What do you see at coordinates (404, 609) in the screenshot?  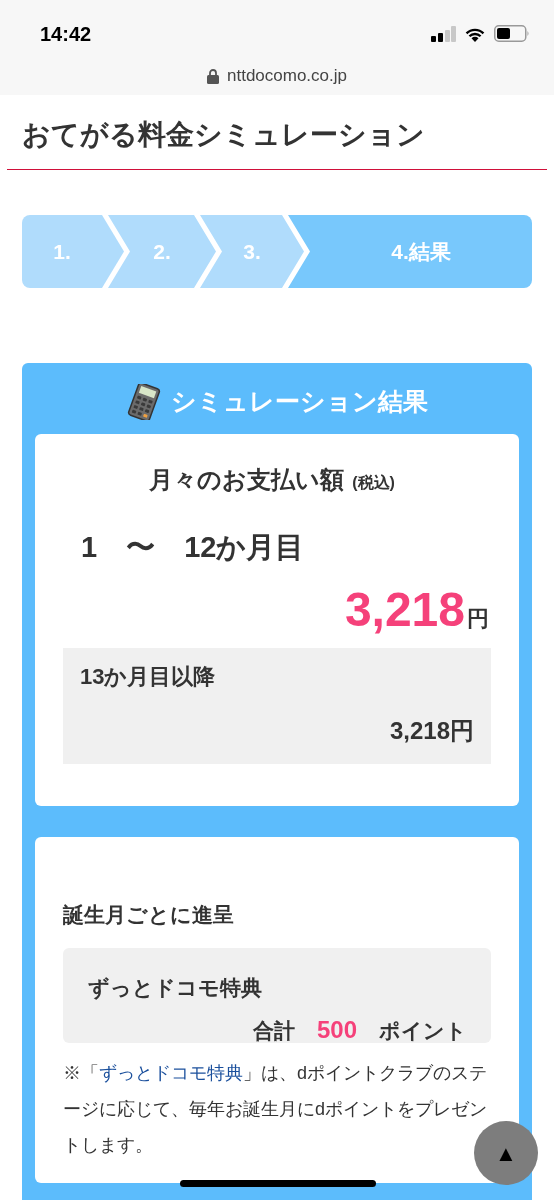 I see `price-amount: 3,218` at bounding box center [404, 609].